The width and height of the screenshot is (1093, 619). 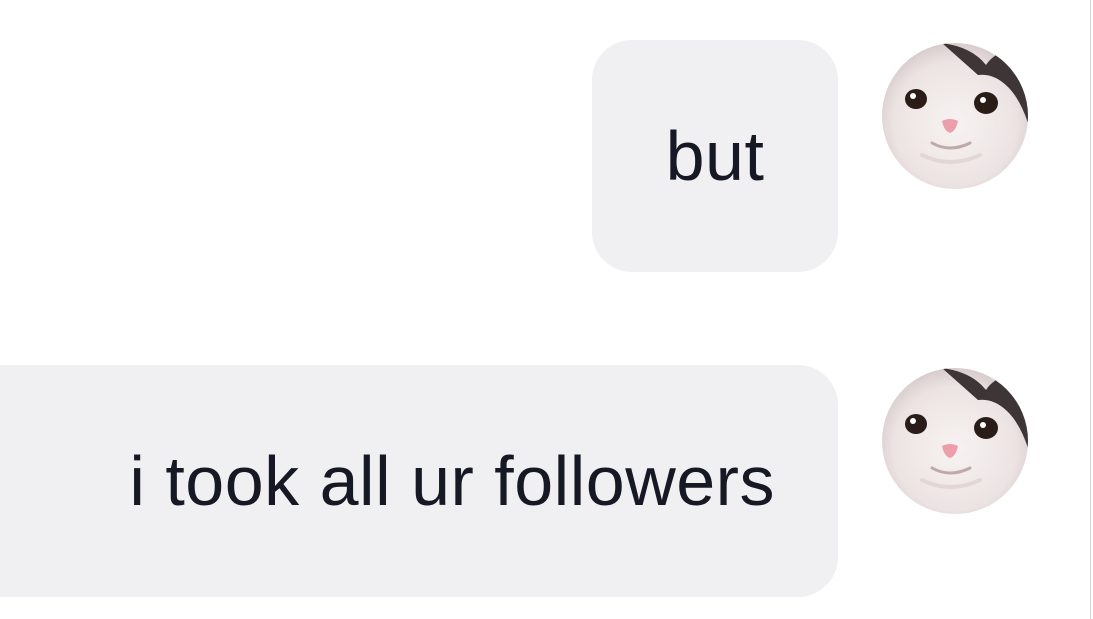 I want to click on message-bubble: but, so click(x=715, y=156).